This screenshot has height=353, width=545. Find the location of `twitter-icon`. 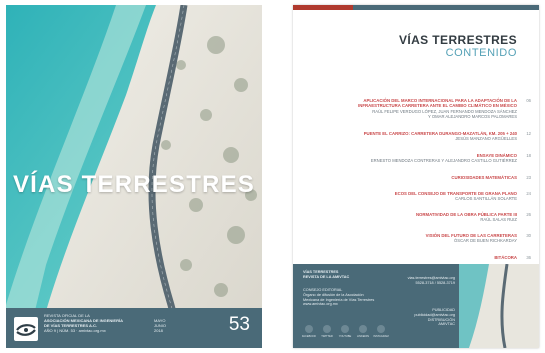

twitter-icon is located at coordinates (327, 329).